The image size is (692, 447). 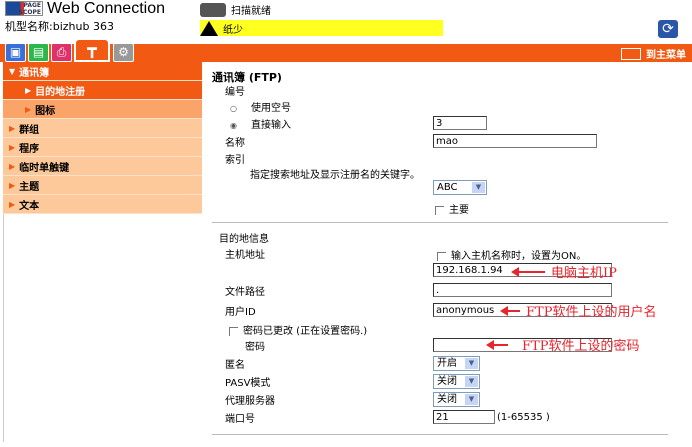 I want to click on proxy-label: 代理服务器, so click(x=250, y=401).